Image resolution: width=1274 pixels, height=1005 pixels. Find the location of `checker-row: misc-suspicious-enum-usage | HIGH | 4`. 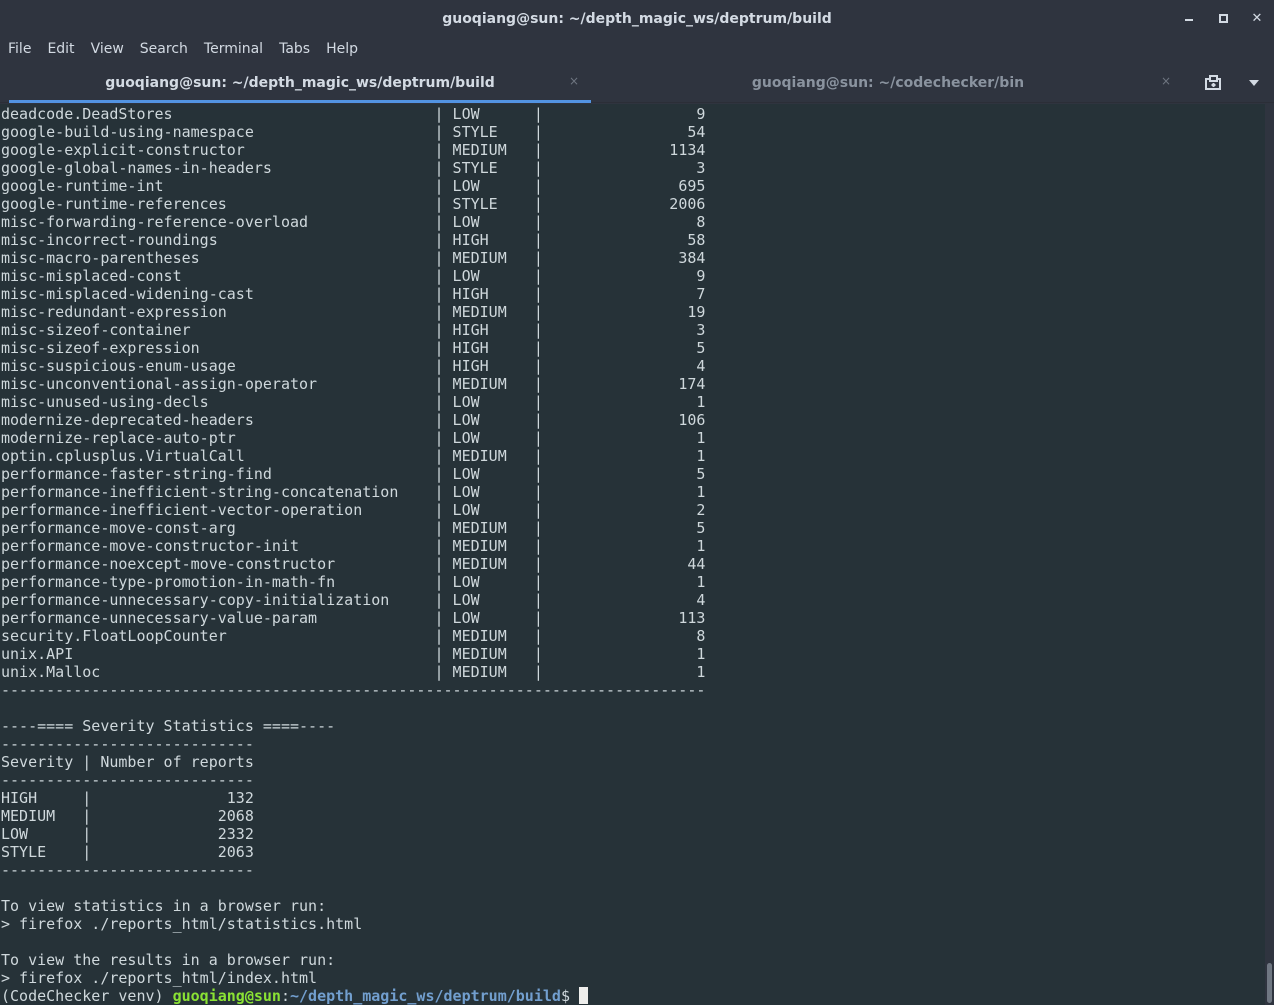

checker-row: misc-suspicious-enum-usage | HIGH | 4 is located at coordinates (353, 366).